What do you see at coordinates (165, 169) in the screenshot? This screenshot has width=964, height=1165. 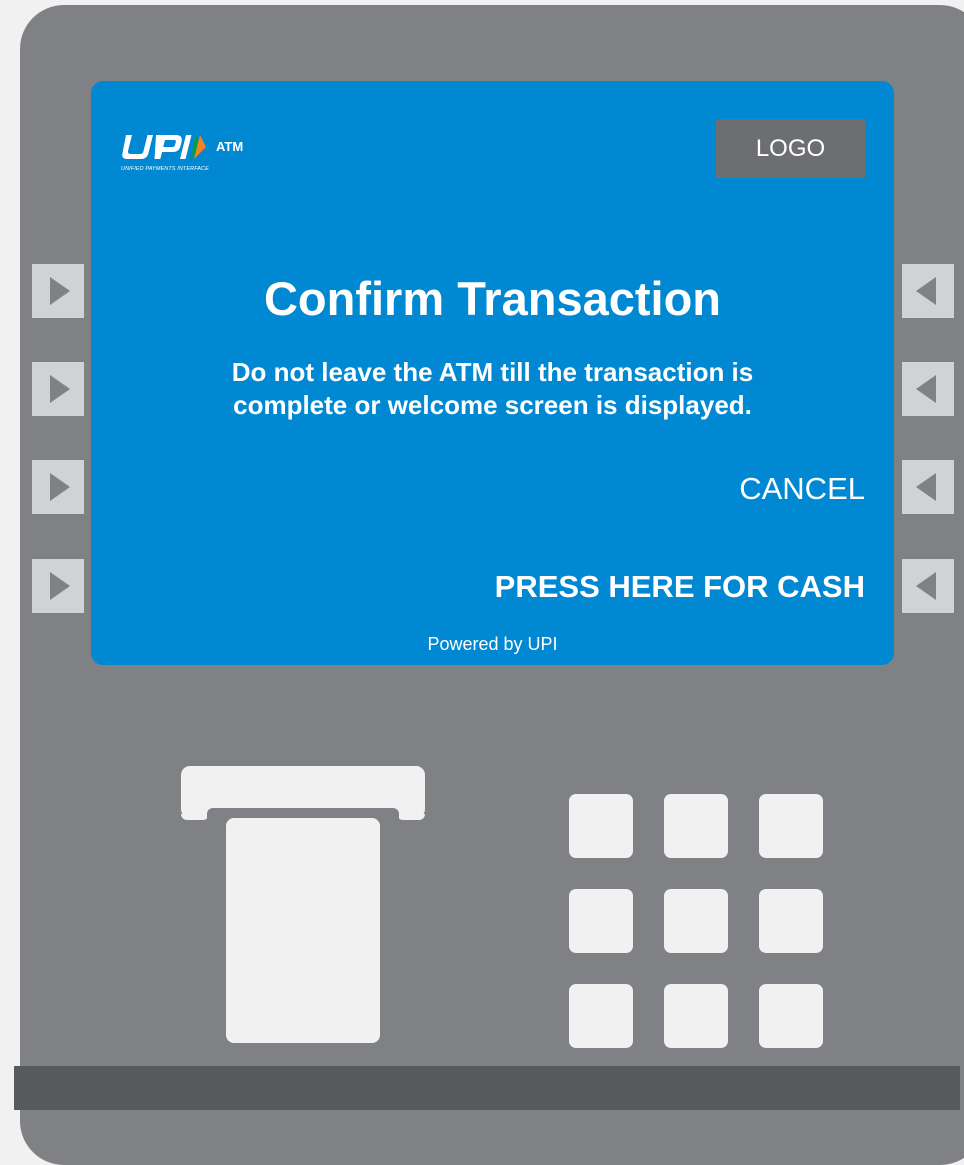 I see `upi-tagline: UNIFIED PAYMENTS INTERFACE` at bounding box center [165, 169].